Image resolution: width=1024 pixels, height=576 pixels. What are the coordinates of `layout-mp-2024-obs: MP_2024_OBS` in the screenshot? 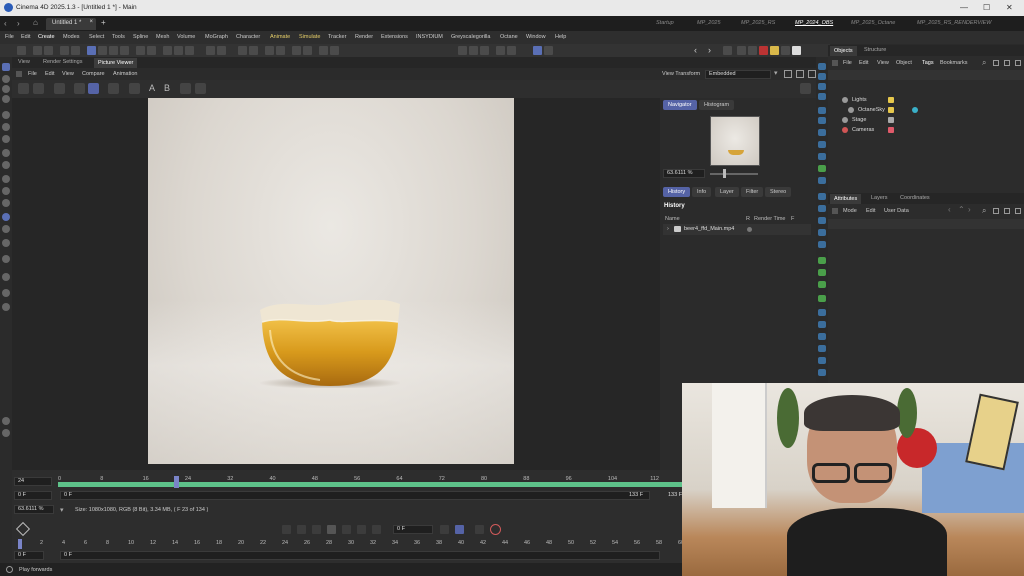 It's located at (814, 23).